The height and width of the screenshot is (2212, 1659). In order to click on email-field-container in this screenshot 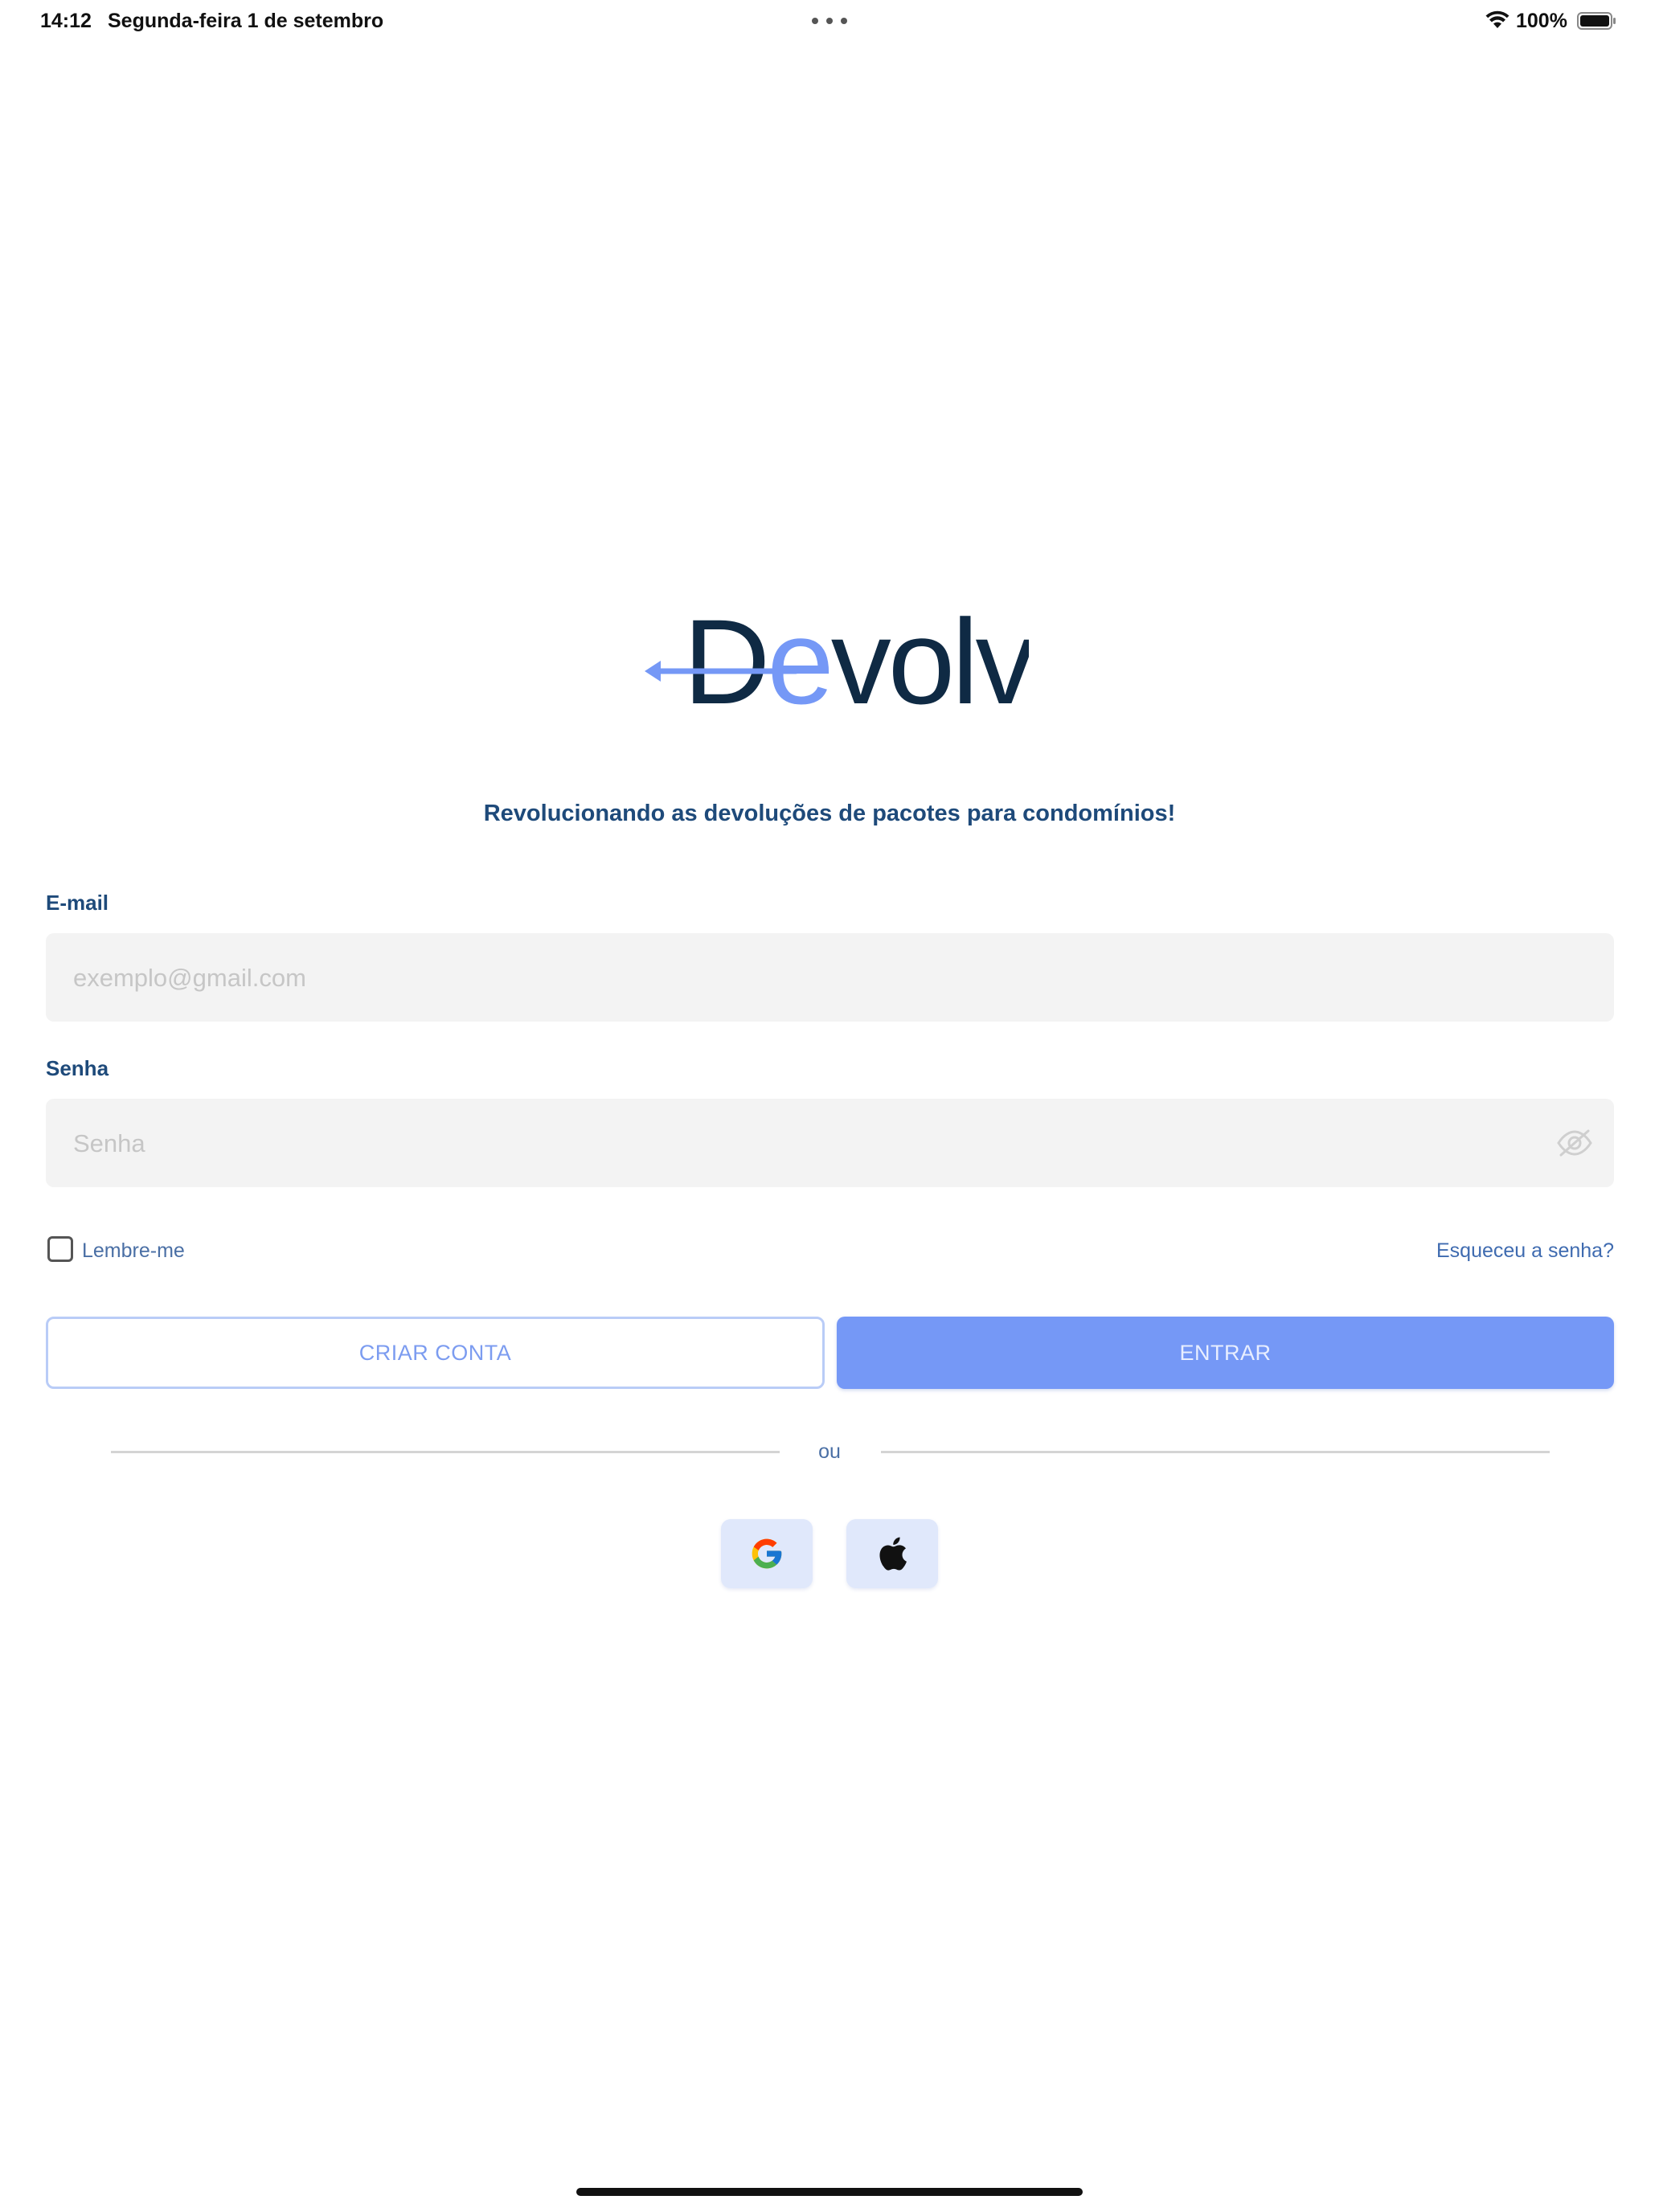, I will do `click(830, 978)`.